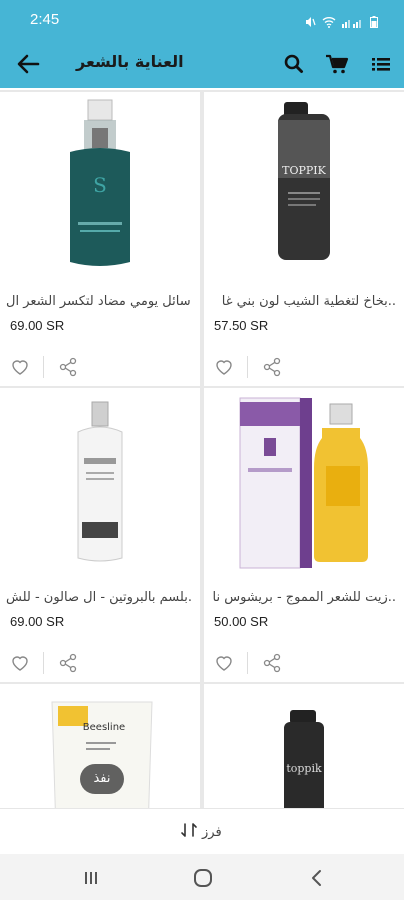  I want to click on sort-icon, so click(189, 832).